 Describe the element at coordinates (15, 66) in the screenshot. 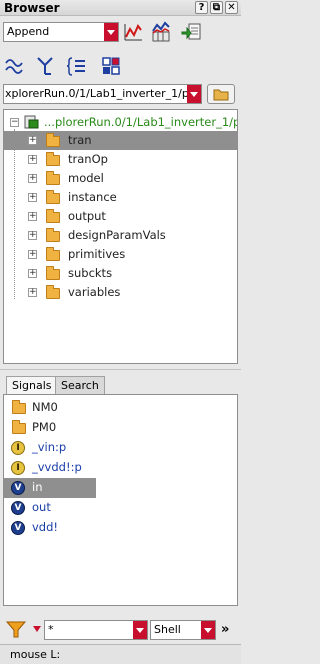

I see `waveform-icon` at that location.